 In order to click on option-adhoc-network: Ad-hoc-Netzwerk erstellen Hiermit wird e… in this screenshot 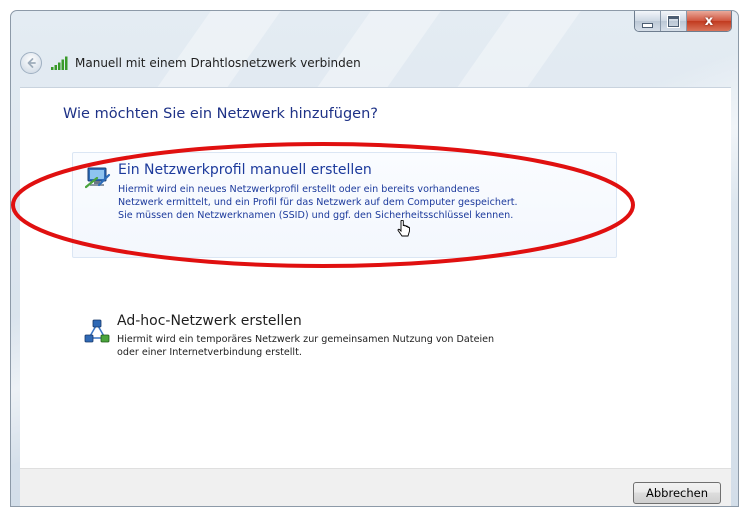, I will do `click(344, 340)`.